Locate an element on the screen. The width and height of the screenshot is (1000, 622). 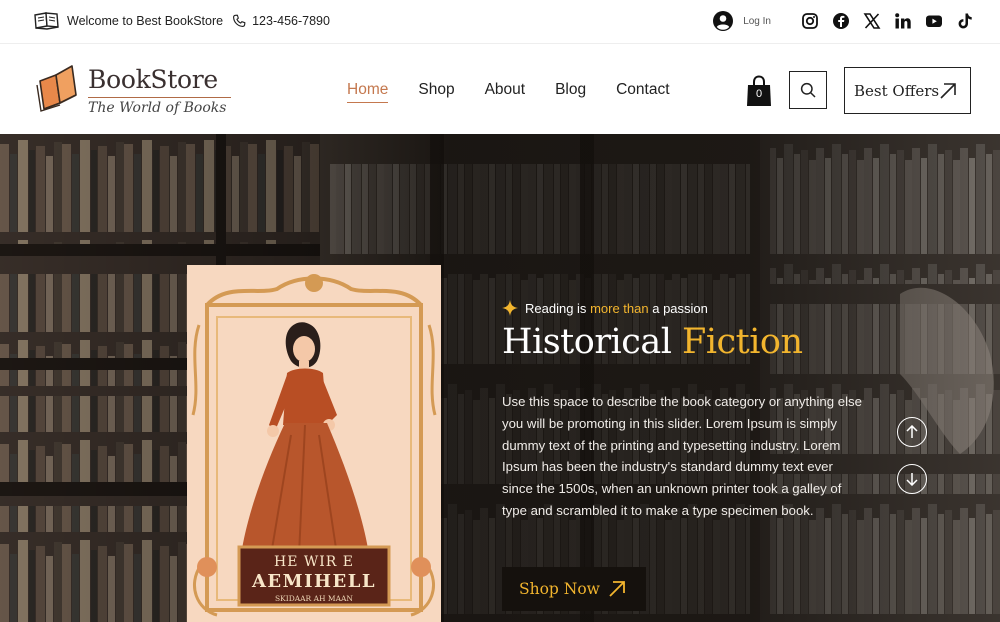
phone-item: 123-456-7890 is located at coordinates (280, 21).